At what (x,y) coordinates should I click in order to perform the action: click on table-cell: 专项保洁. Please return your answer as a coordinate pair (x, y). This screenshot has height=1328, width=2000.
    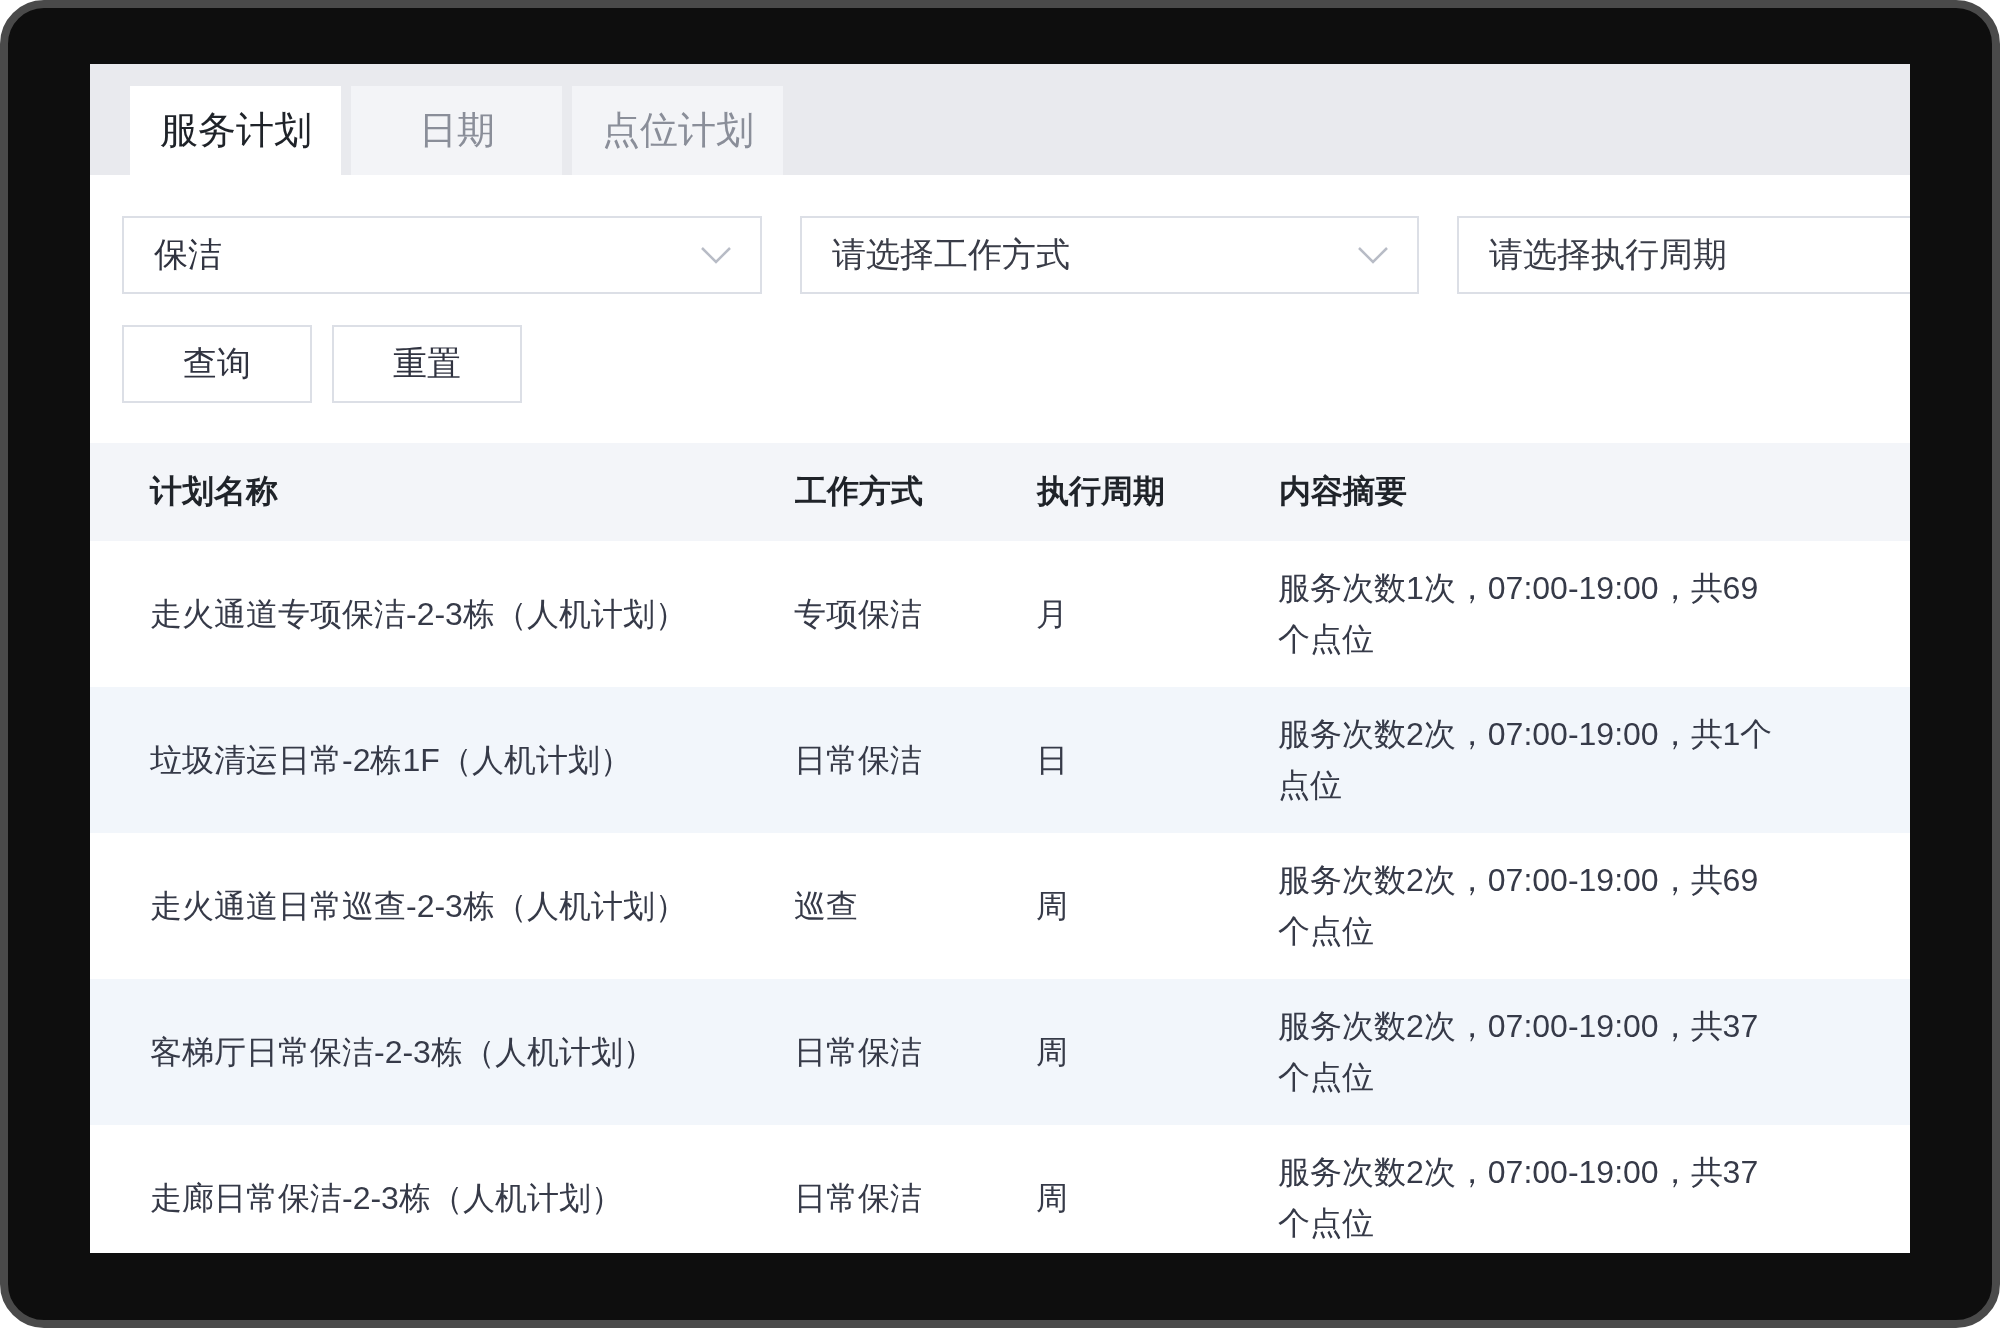
    Looking at the image, I should click on (915, 614).